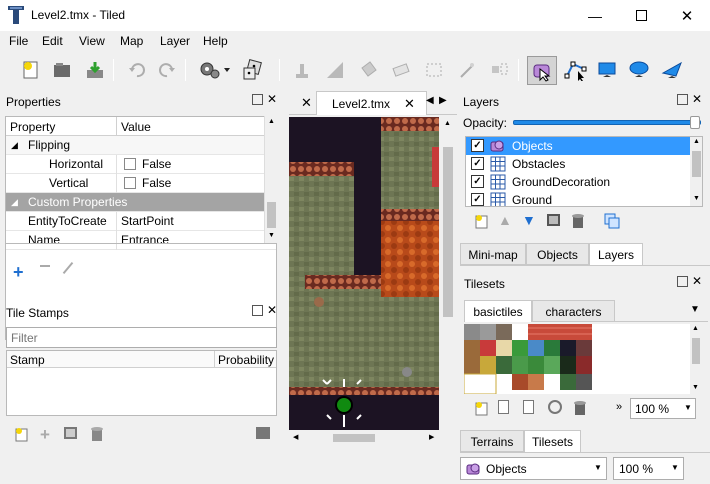 This screenshot has width=710, height=484. I want to click on current-layer-select: Objects ▼, so click(533, 468).